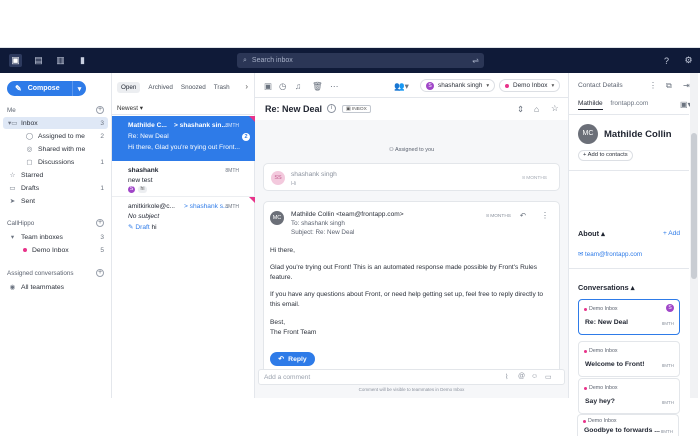 Image resolution: width=700 pixels, height=444 pixels. Describe the element at coordinates (670, 308) in the screenshot. I see `avatar: S` at that location.